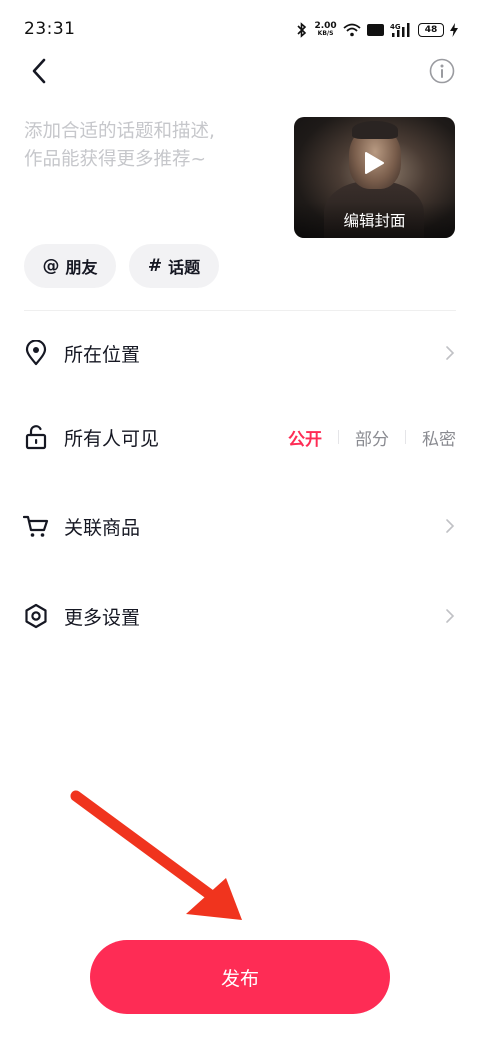 The height and width of the screenshot is (1041, 480). I want to click on status-time: 23:31, so click(50, 29).